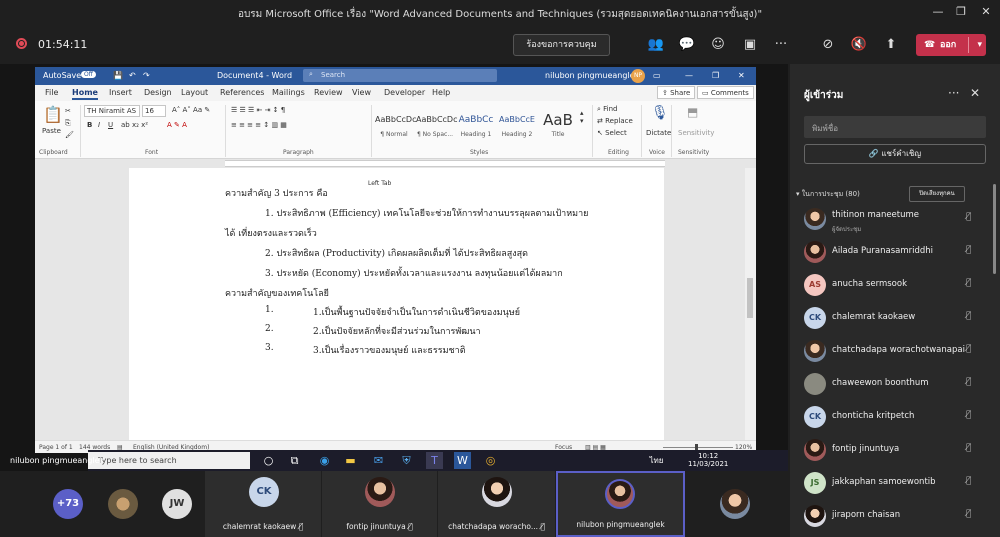 The height and width of the screenshot is (537, 1000). What do you see at coordinates (894, 385) in the screenshot?
I see `participant-row: chaweewon boonthum 🎙̸` at bounding box center [894, 385].